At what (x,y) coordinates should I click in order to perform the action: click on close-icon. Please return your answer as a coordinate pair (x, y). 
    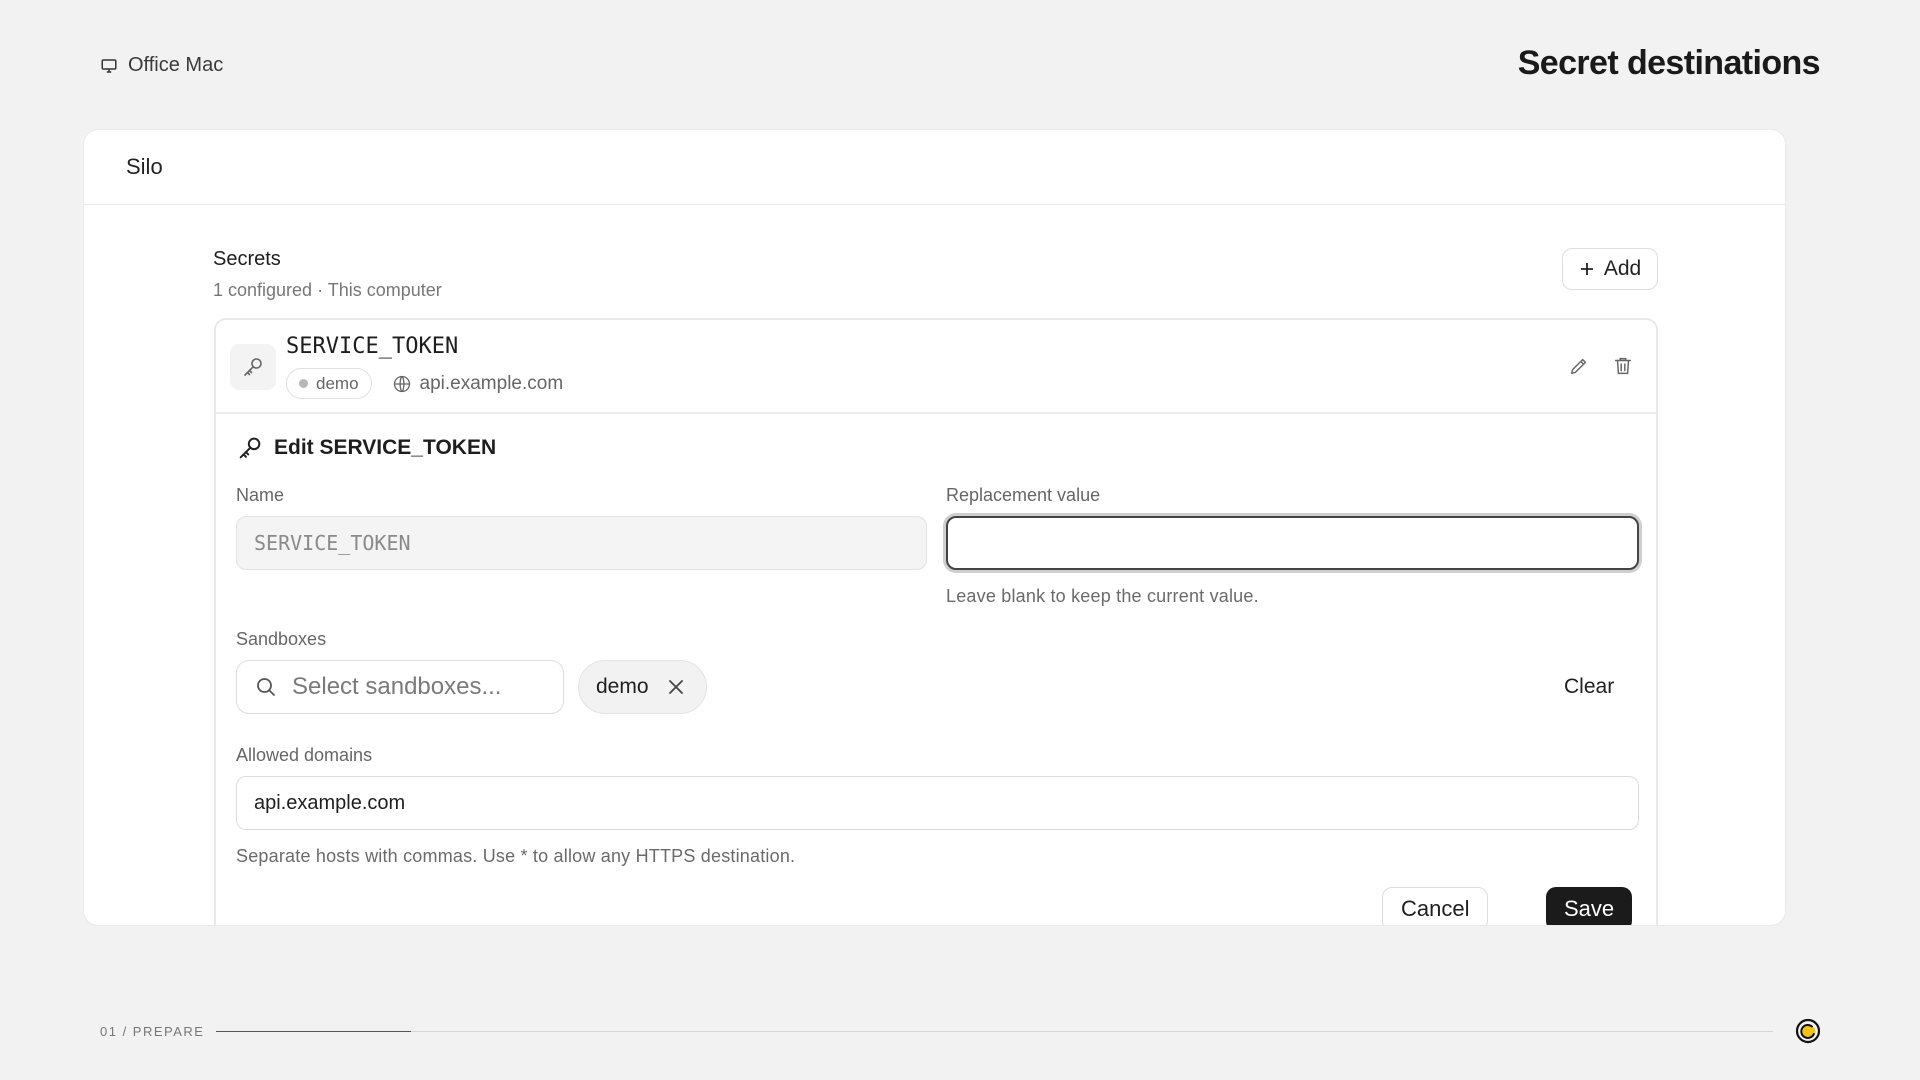
    Looking at the image, I should click on (676, 687).